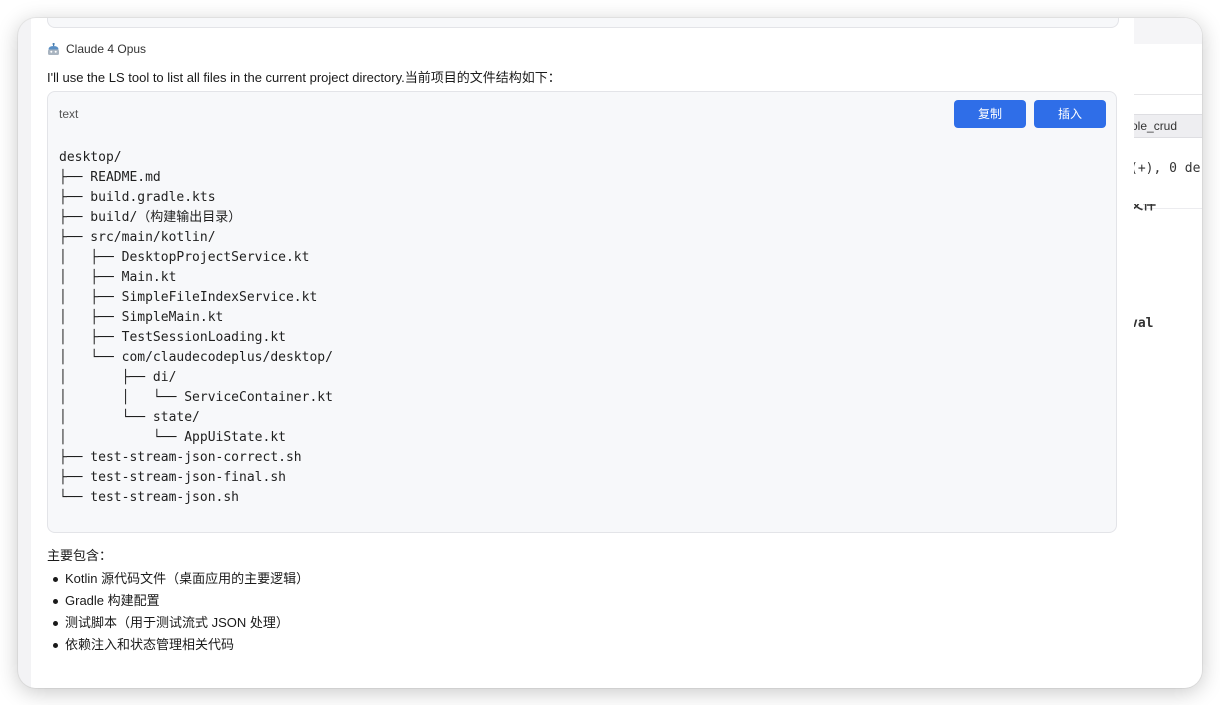  I want to click on code-line: │ └── com/claudecodeplus/desktop/, so click(196, 357).